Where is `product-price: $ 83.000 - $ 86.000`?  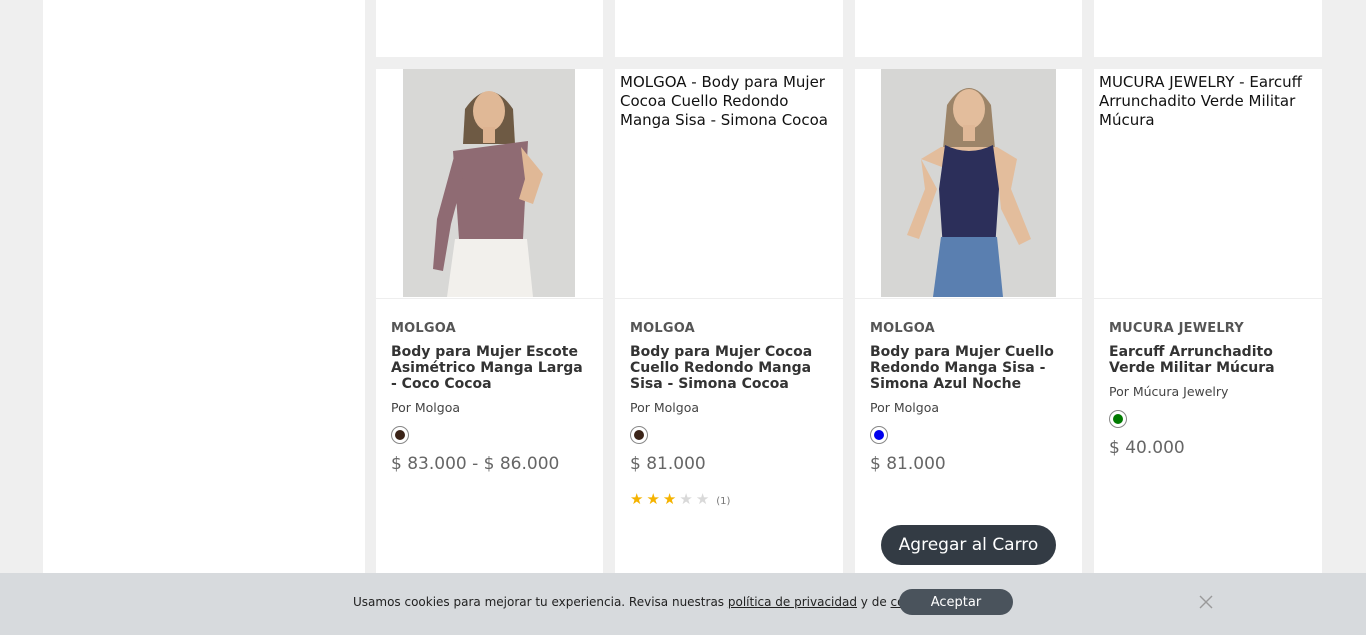 product-price: $ 83.000 - $ 86.000 is located at coordinates (475, 464).